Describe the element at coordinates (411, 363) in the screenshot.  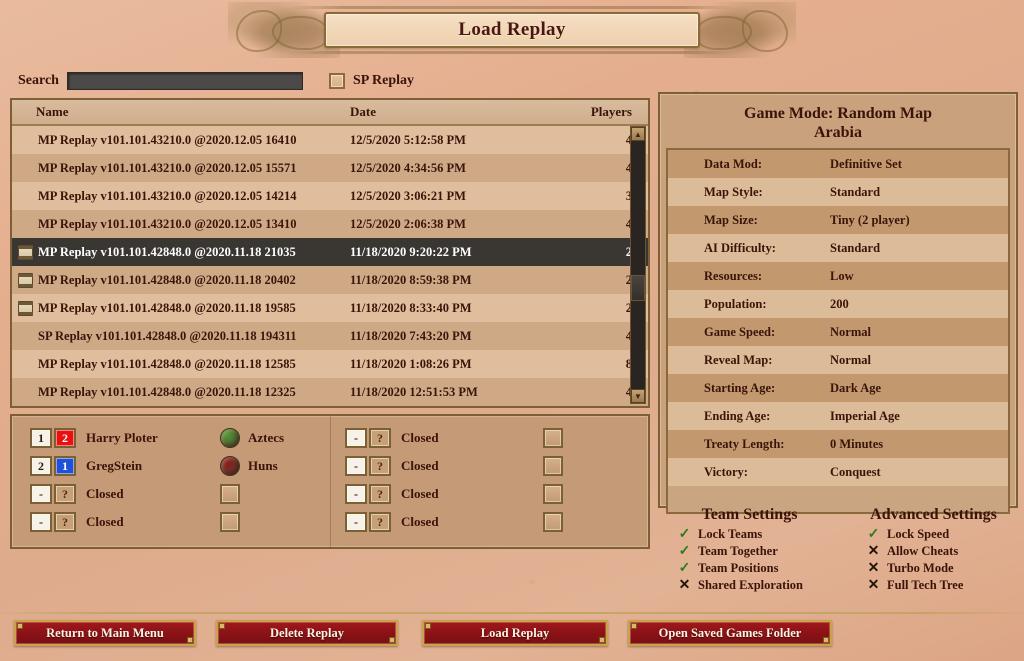
I see `replay-date-cell: 11/18/2020 1:08:26 PM` at that location.